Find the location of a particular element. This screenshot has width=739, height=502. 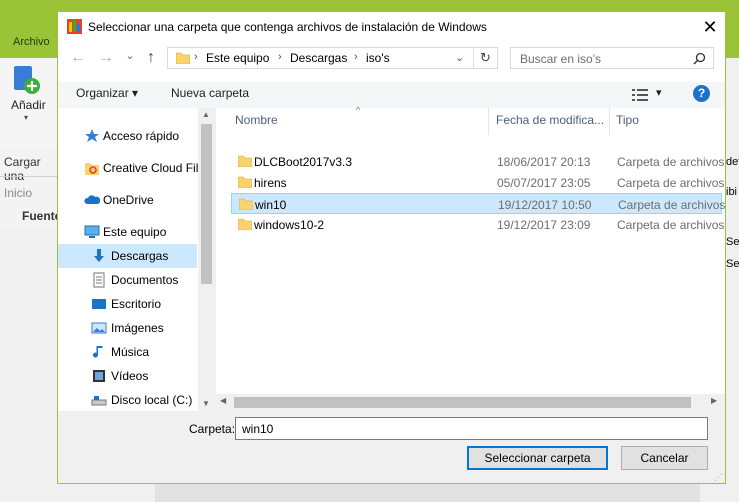

close-icon: ✕ is located at coordinates (710, 27).